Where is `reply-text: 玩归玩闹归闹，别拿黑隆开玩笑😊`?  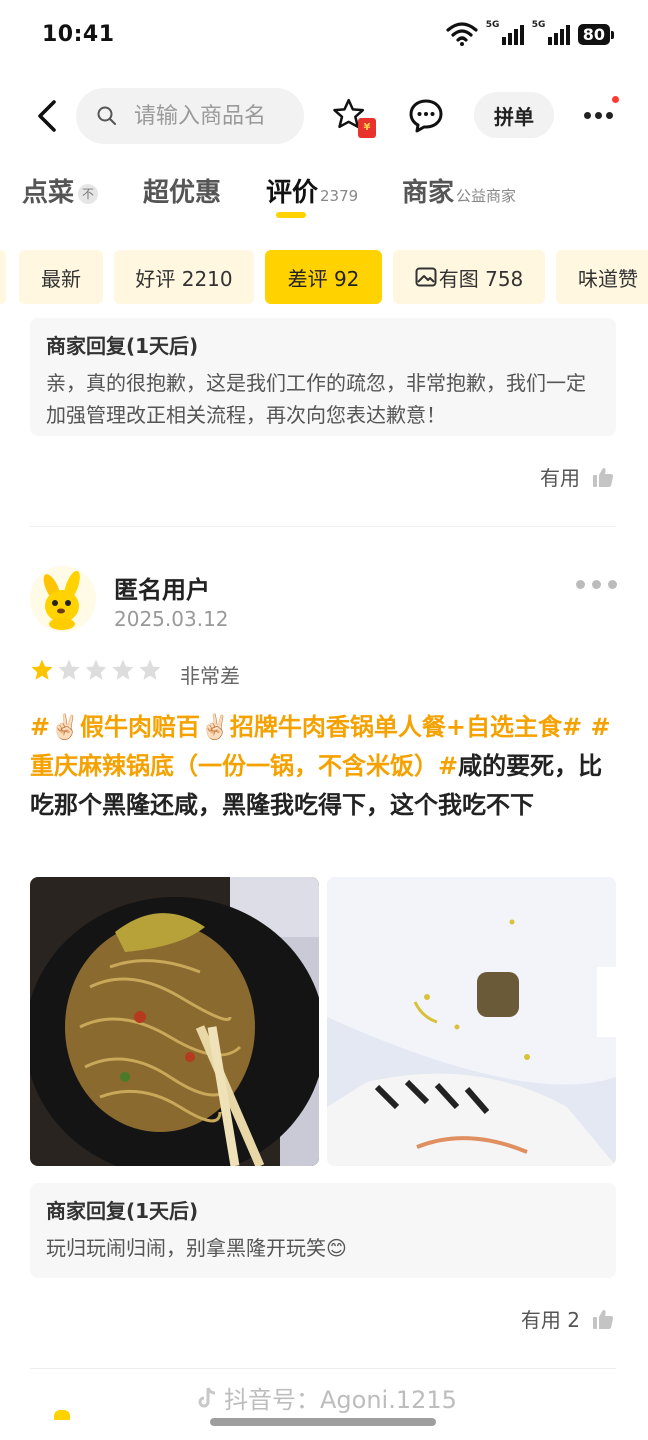 reply-text: 玩归玩闹归闹，别拿黑隆开玩笑😊 is located at coordinates (196, 1248).